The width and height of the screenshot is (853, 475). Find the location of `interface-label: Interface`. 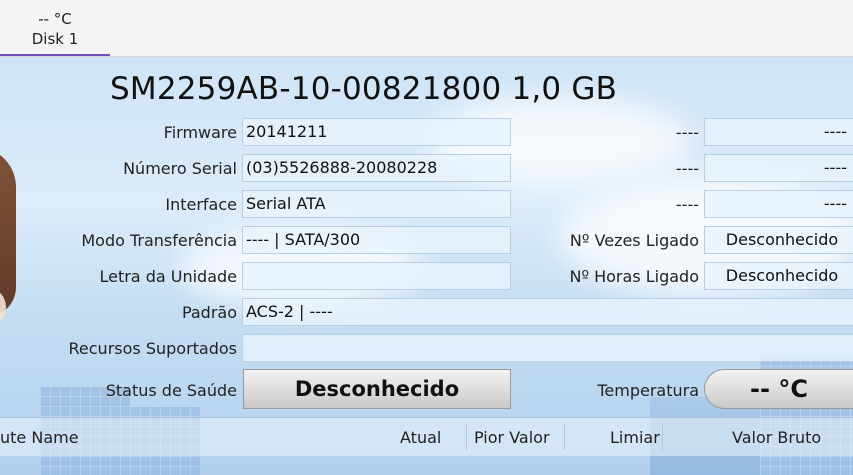

interface-label: Interface is located at coordinates (201, 204).